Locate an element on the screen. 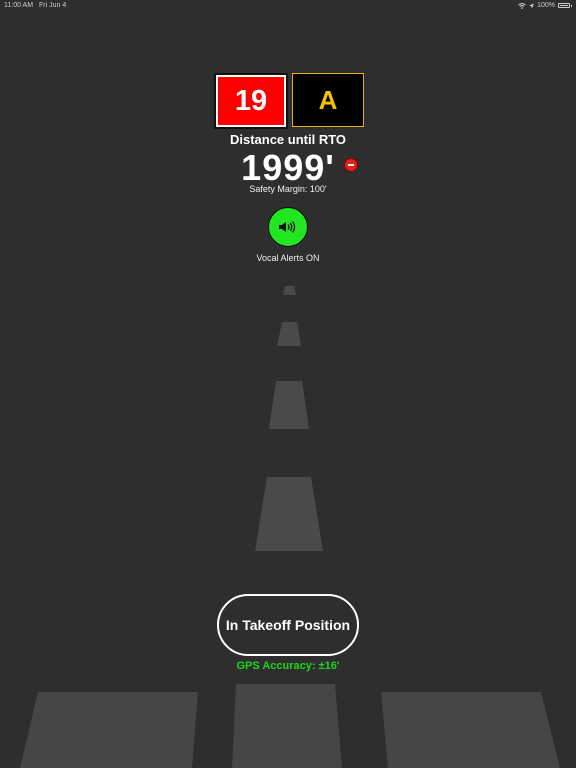  distance-value: 1999' is located at coordinates (288, 167).